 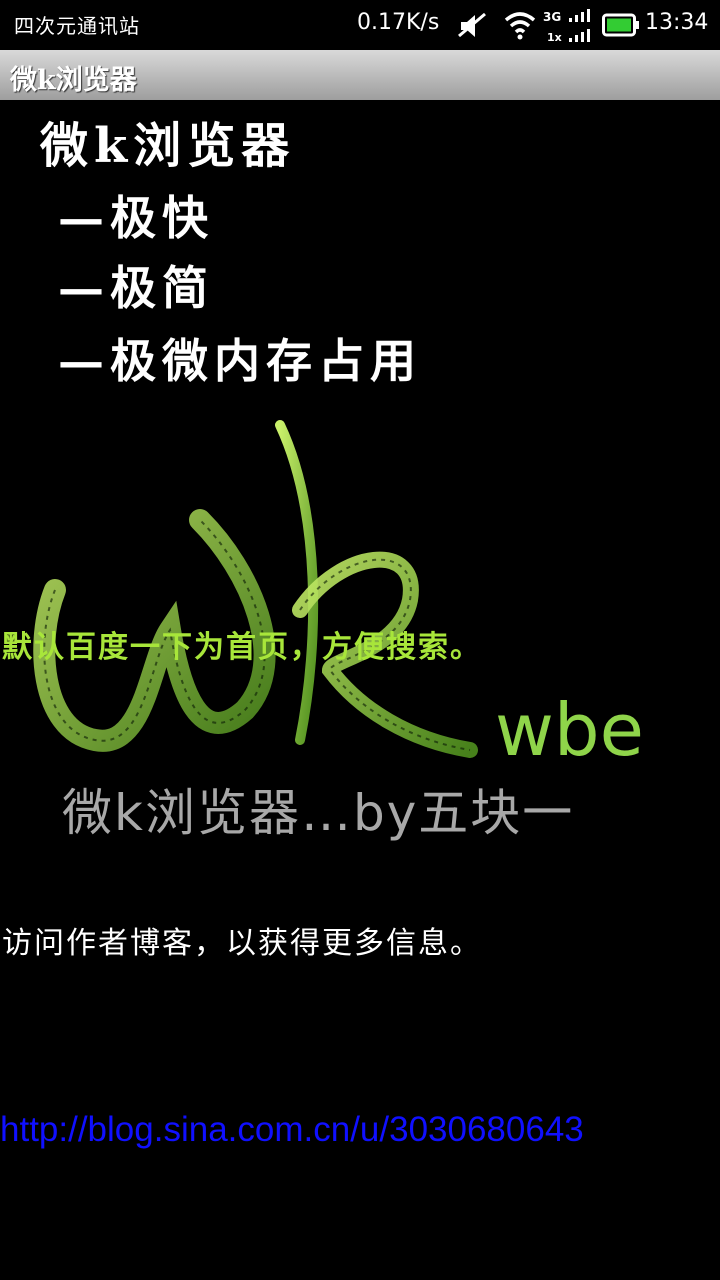 I want to click on author-blog-link: http://blog.sina.com.cn/u/3030680643, so click(x=292, y=1130).